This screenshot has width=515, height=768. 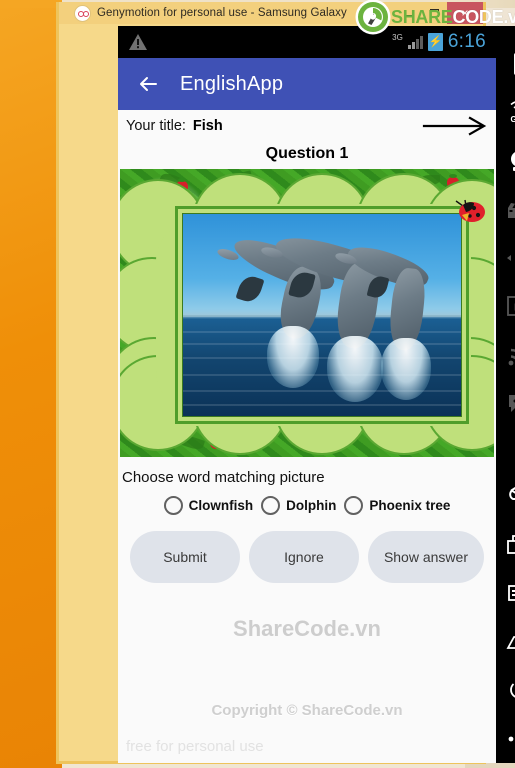 I want to click on radio-label: Dolphin, so click(x=311, y=505).